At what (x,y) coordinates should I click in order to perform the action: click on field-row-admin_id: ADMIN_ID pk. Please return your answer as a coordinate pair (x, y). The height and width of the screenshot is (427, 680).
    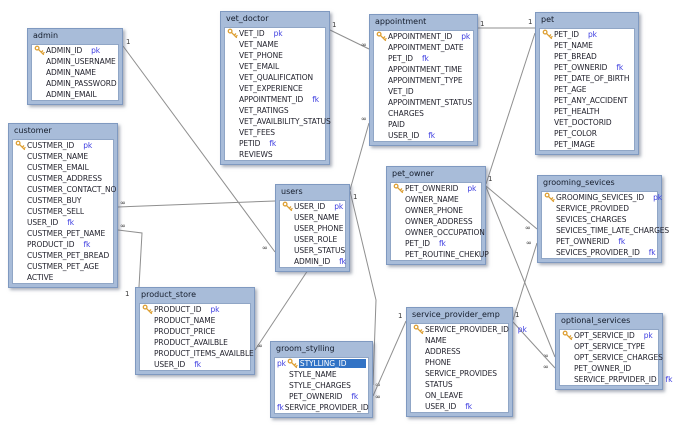
    Looking at the image, I should click on (75, 50).